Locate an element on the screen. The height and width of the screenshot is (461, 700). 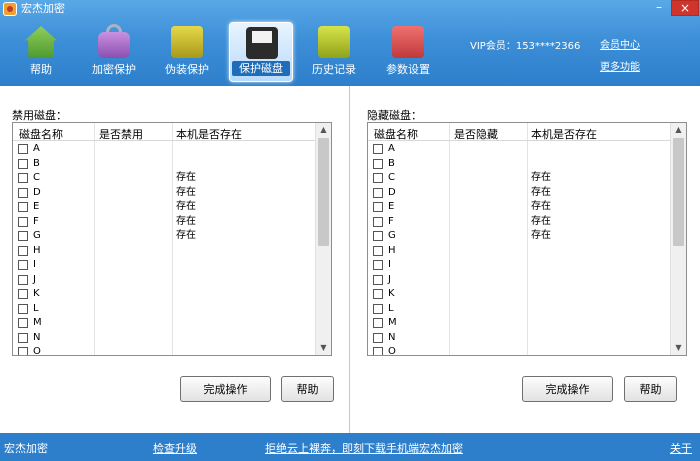
left-help-button: 帮助 is located at coordinates (307, 389).